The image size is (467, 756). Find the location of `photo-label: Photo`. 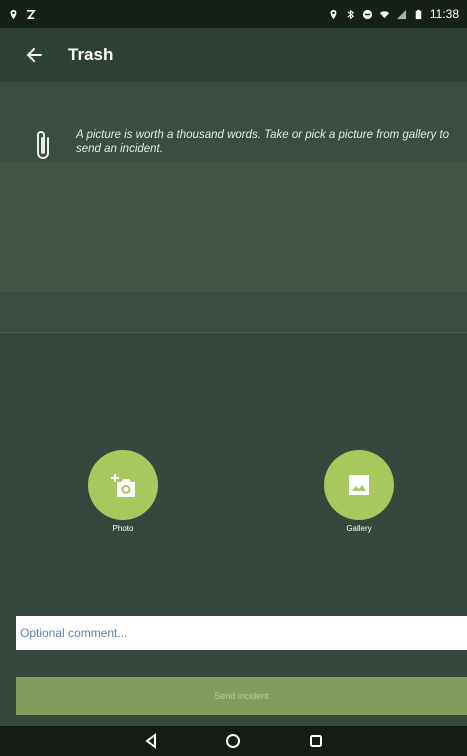

photo-label: Photo is located at coordinates (123, 528).